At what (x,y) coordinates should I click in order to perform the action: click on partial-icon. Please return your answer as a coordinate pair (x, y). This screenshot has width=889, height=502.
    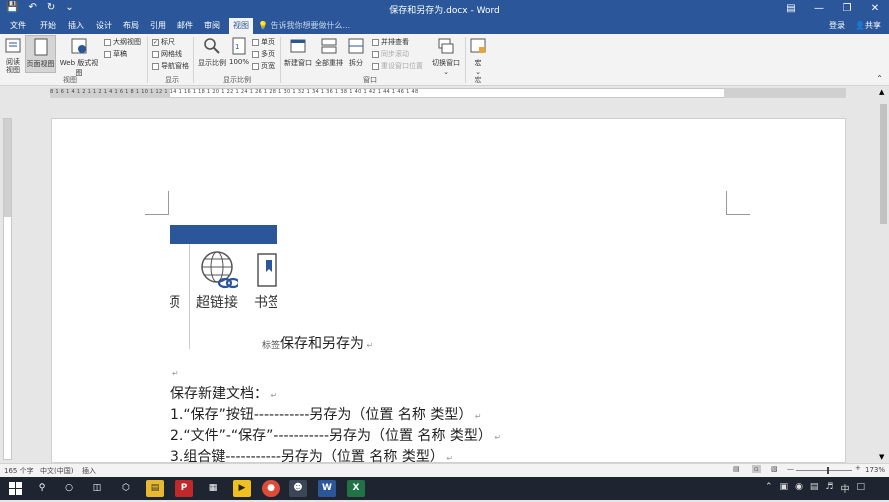
    Looking at the image, I should click on (172, 279).